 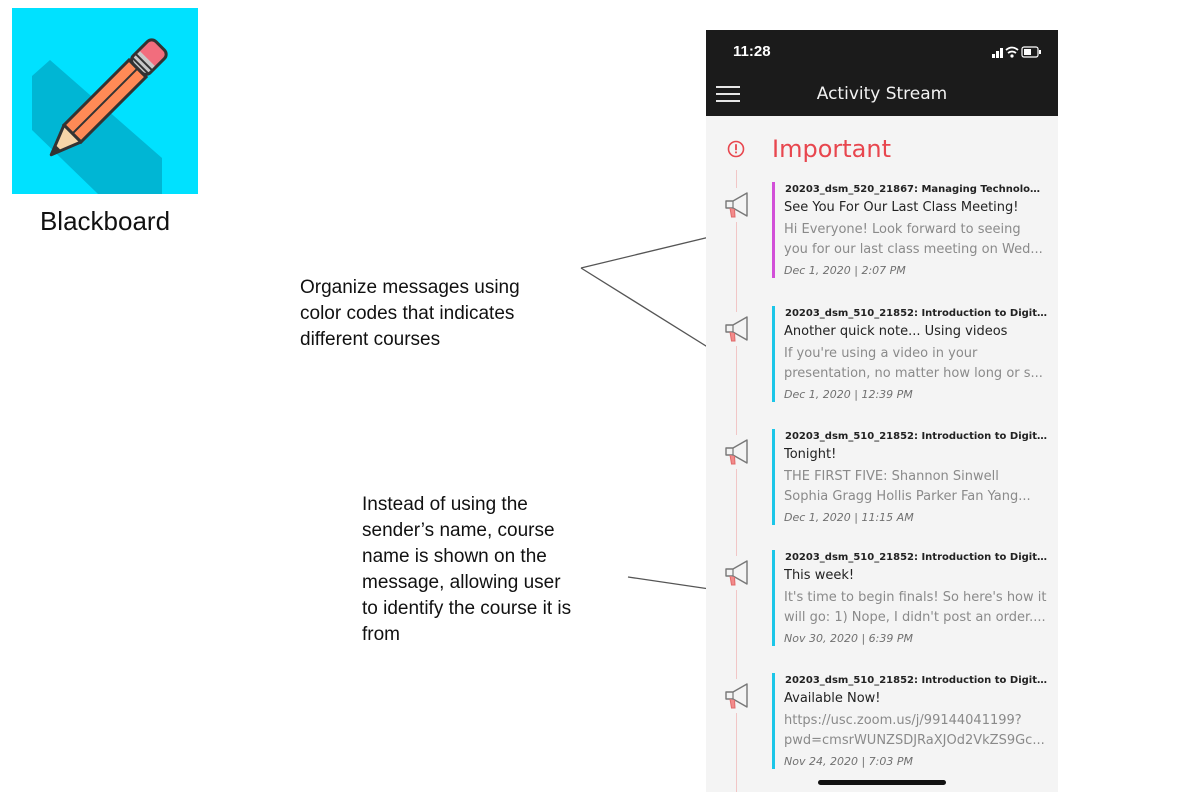 I want to click on annotation-line: color codes that indicates, so click(x=407, y=313).